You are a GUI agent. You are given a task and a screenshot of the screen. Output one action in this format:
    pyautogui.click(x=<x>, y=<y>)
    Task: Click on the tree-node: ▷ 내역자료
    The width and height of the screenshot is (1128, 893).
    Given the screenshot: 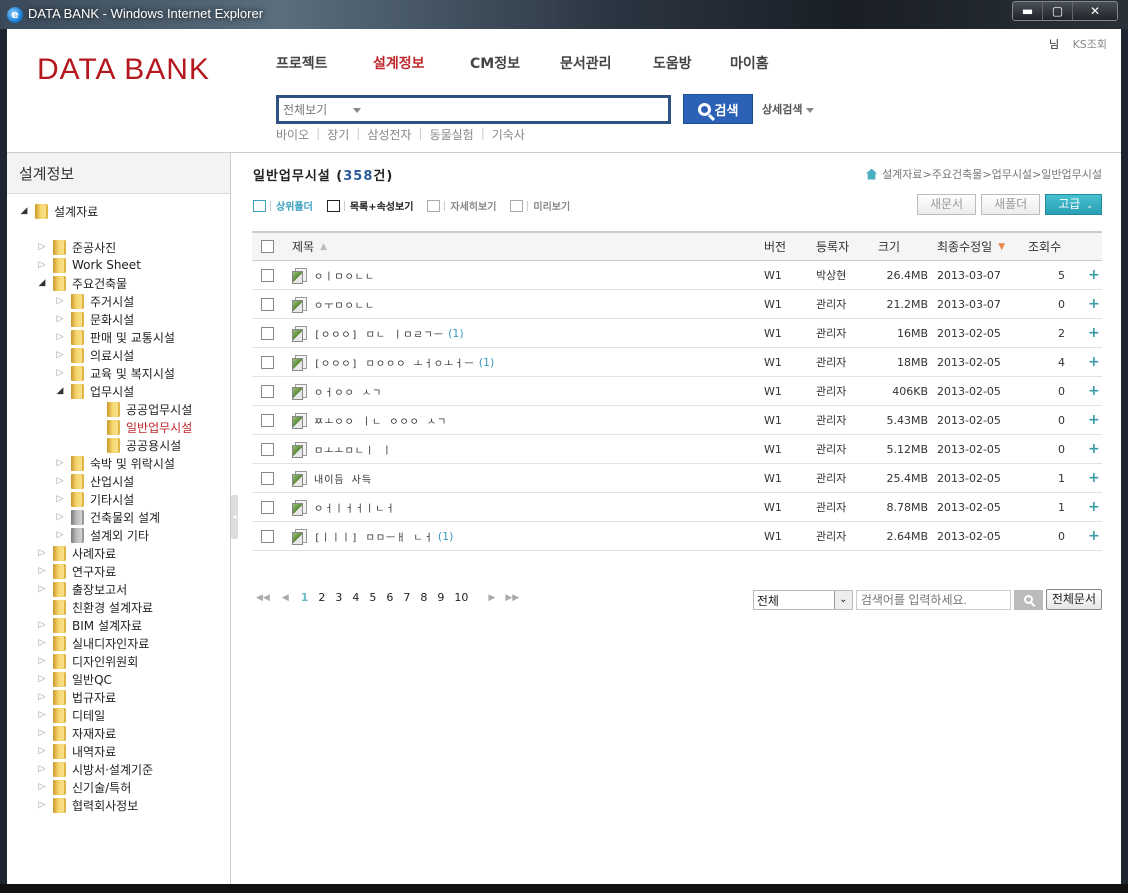 What is the action you would take?
    pyautogui.click(x=76, y=751)
    